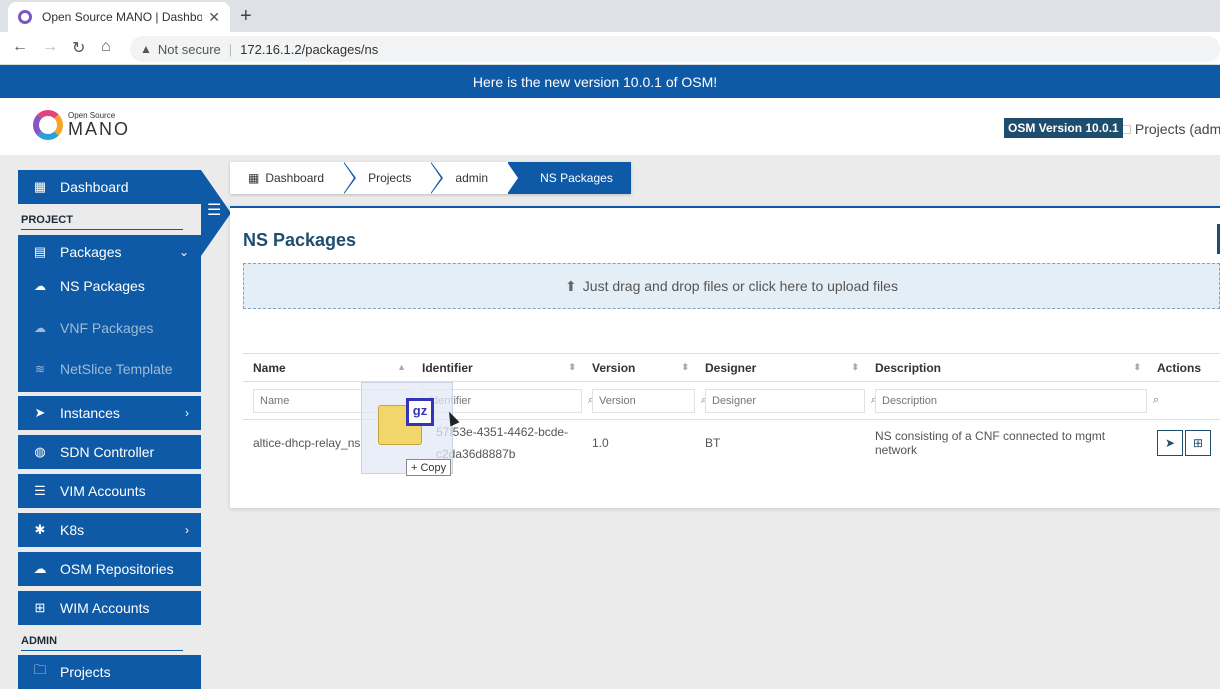  What do you see at coordinates (117, 569) in the screenshot?
I see `sidebar-item-label: OSM Repositories` at bounding box center [117, 569].